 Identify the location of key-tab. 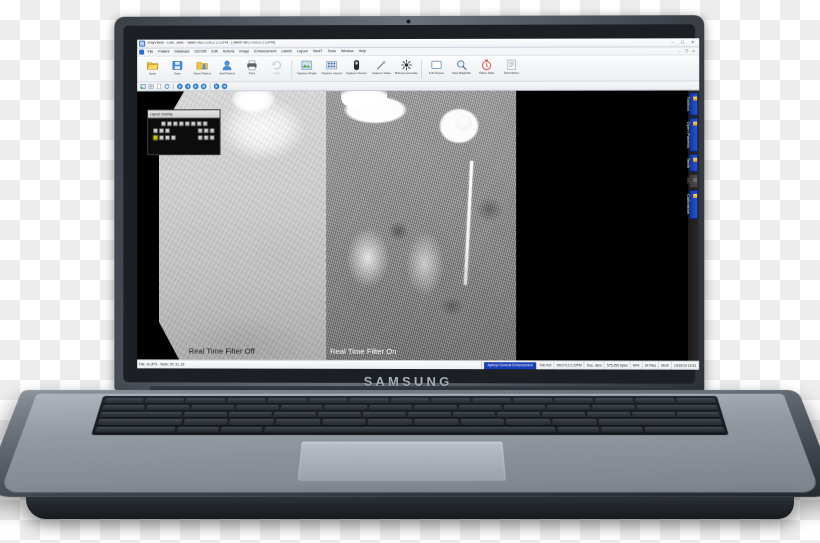
(141, 415).